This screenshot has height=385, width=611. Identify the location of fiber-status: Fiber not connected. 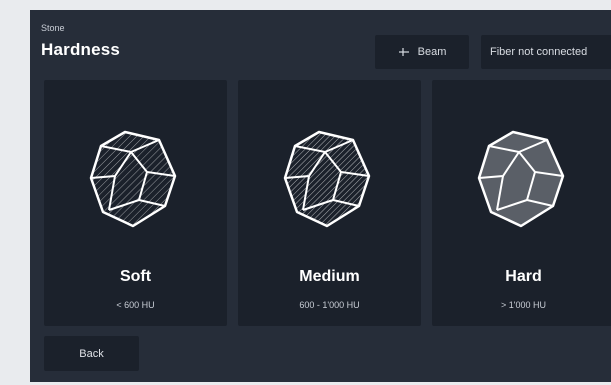
(546, 52).